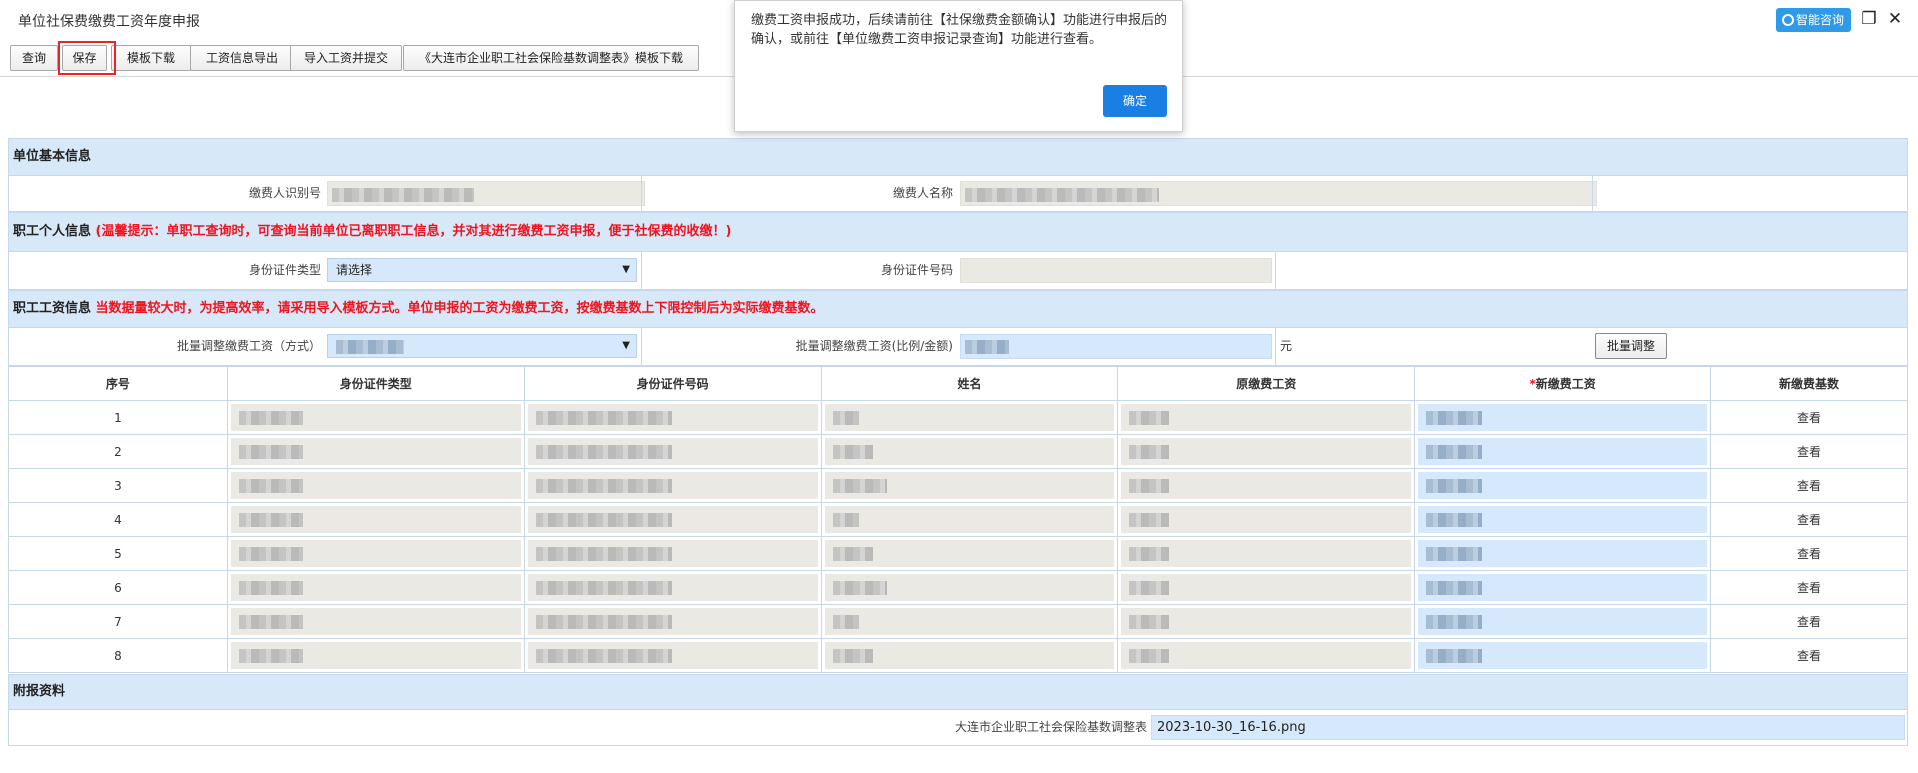 Image resolution: width=1918 pixels, height=773 pixels. Describe the element at coordinates (118, 621) in the screenshot. I see `row-number: 7` at that location.